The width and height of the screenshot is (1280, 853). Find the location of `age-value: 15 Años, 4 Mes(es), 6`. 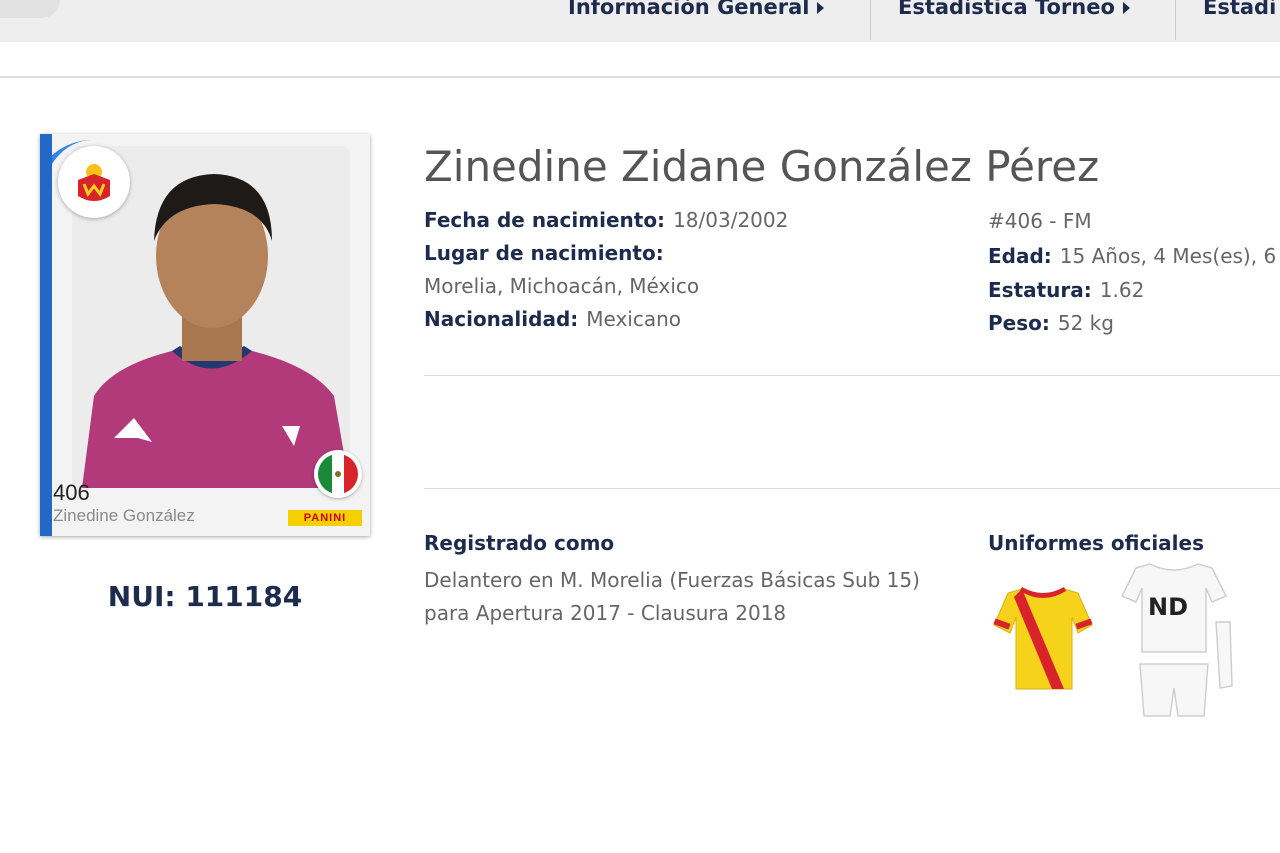

age-value: 15 Años, 4 Mes(es), 6 is located at coordinates (1168, 256).